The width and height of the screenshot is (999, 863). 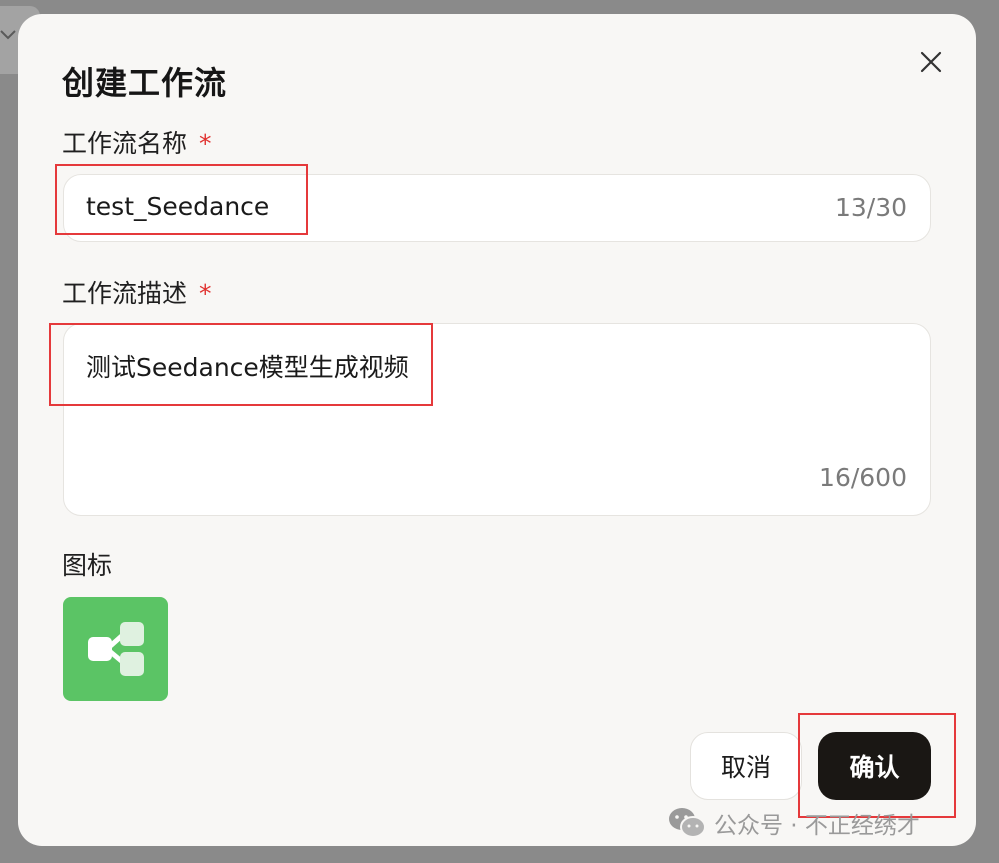 What do you see at coordinates (817, 826) in the screenshot?
I see `watermark-text: 公众号 · 不正经绣才` at bounding box center [817, 826].